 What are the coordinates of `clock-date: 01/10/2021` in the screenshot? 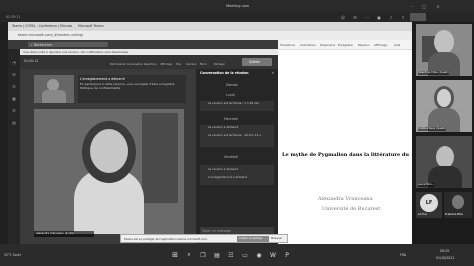 It's located at (445, 258).